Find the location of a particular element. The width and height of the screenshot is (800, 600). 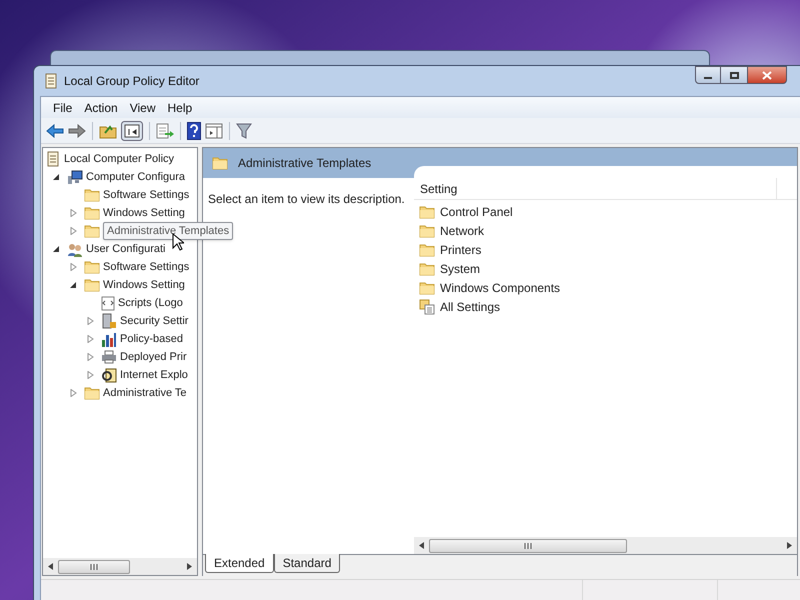

column-header: Setting is located at coordinates (595, 188).